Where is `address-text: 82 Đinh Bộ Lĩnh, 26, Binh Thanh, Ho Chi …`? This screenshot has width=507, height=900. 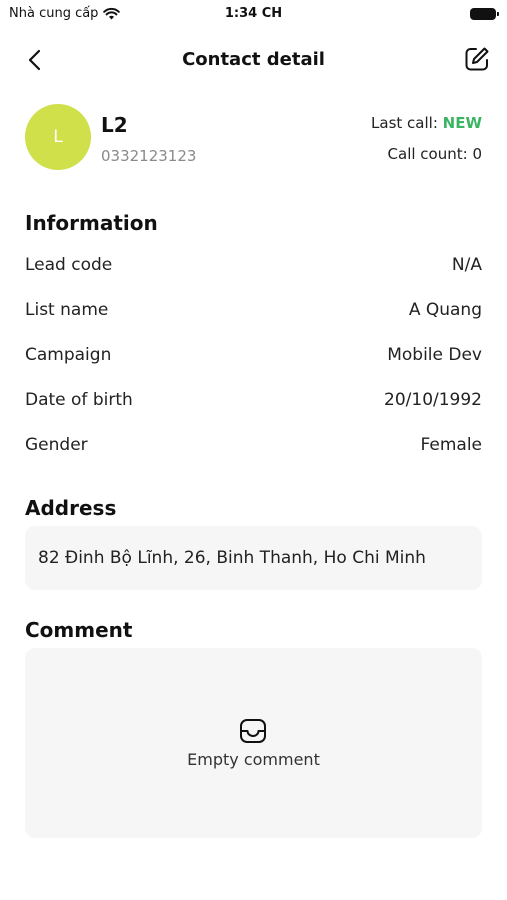 address-text: 82 Đinh Bộ Lĩnh, 26, Binh Thanh, Ho Chi … is located at coordinates (232, 558).